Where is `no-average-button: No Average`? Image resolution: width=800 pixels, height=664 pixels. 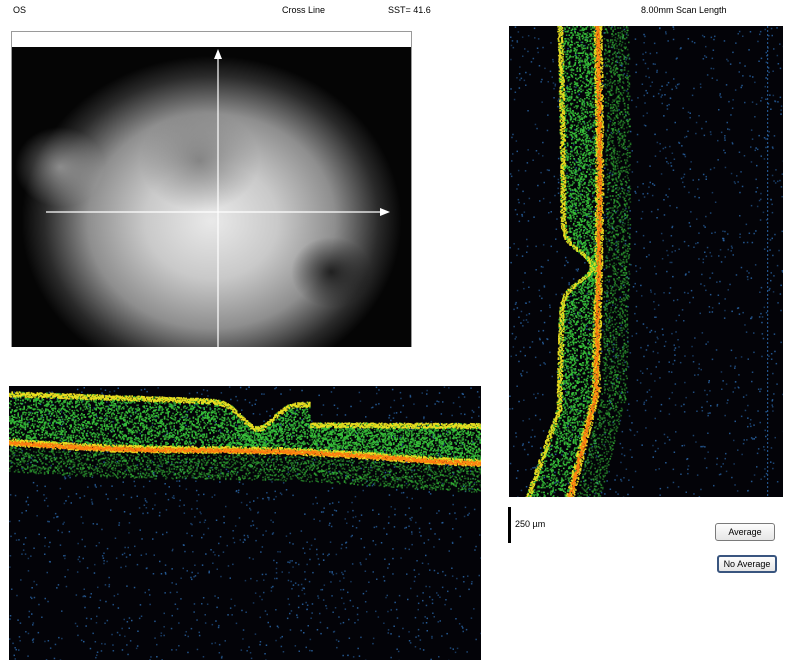
no-average-button: No Average is located at coordinates (747, 564).